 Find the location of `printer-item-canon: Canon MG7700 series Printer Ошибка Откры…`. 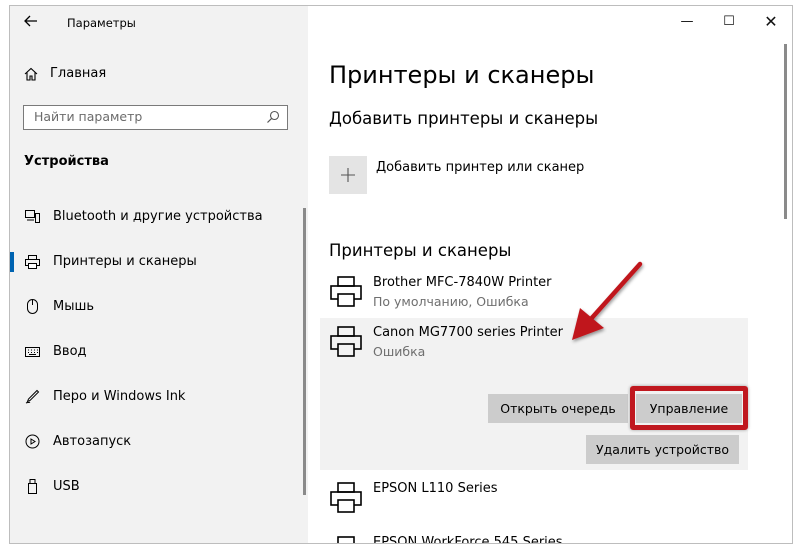

printer-item-canon: Canon MG7700 series Printer Ошибка Откры… is located at coordinates (534, 394).